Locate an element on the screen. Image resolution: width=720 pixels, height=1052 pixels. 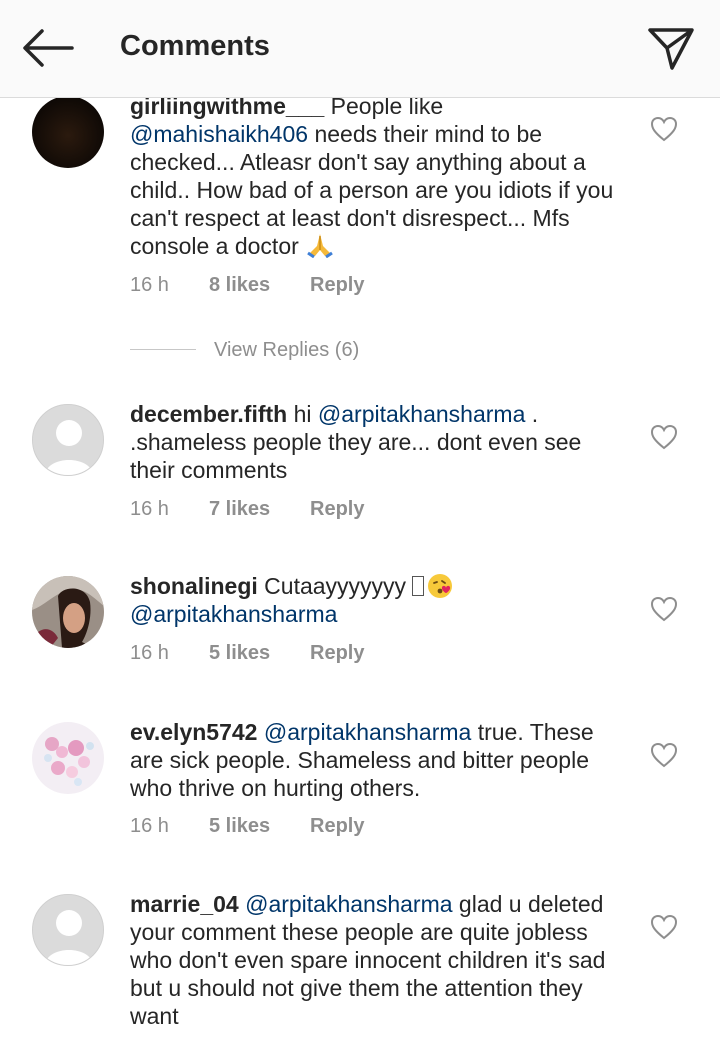
top-bar: Comments is located at coordinates (360, 49).